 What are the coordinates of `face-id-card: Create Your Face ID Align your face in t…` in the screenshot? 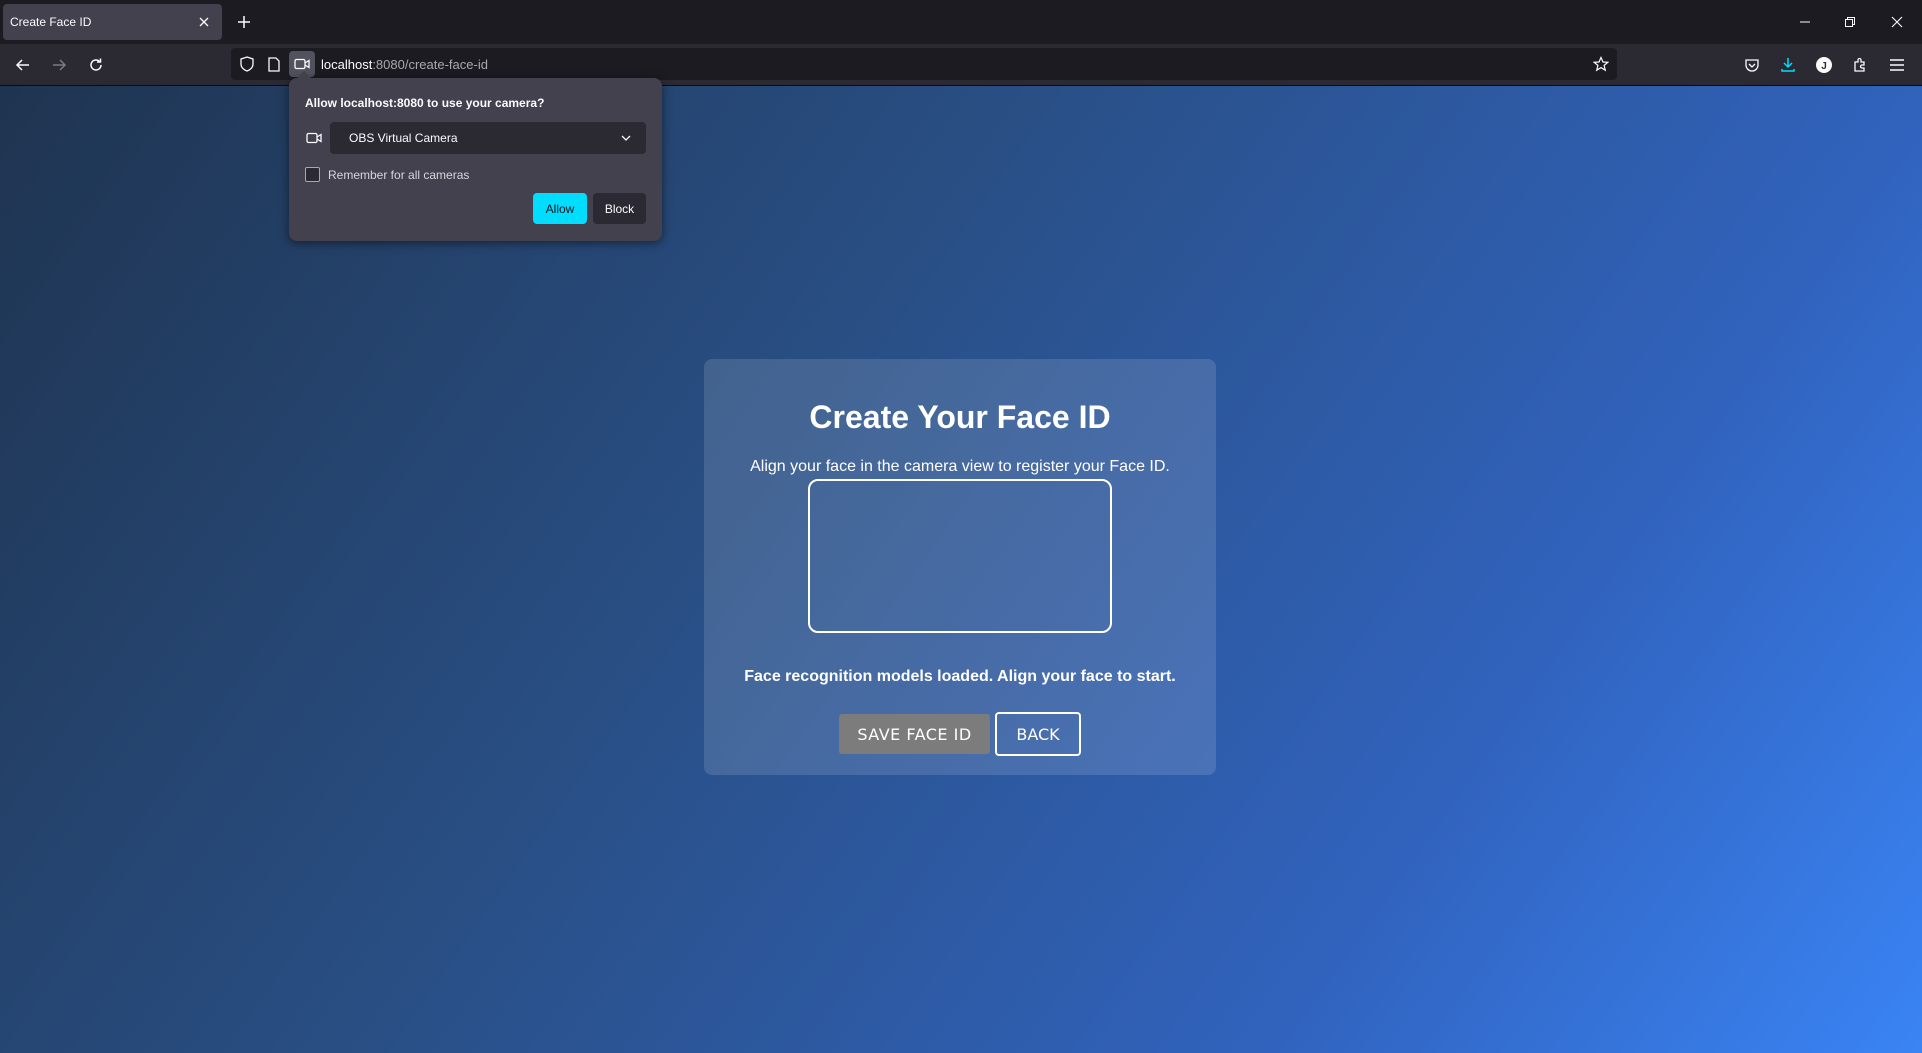 It's located at (960, 567).